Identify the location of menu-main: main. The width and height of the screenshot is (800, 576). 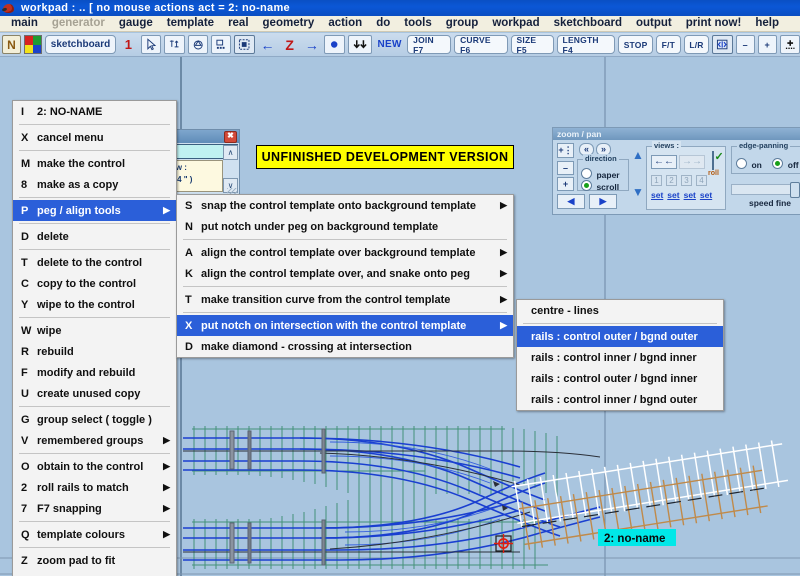
(24, 23).